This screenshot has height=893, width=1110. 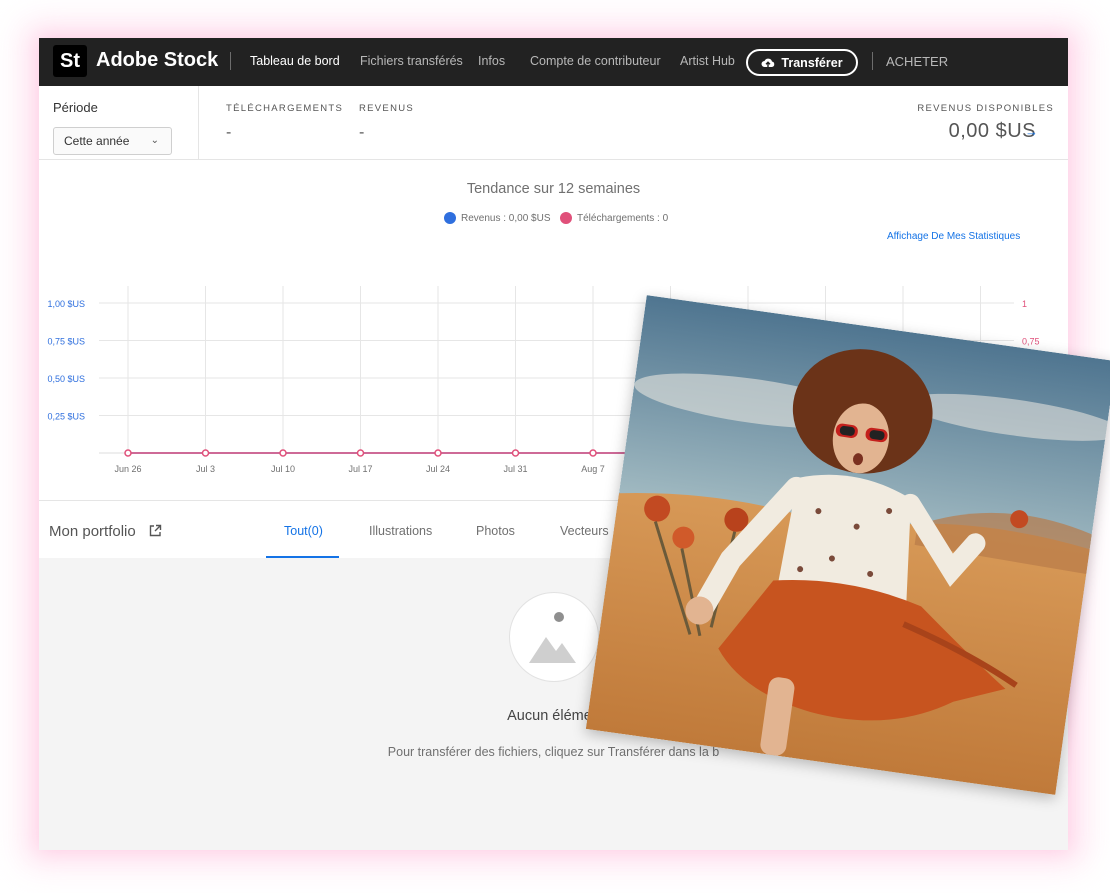 I want to click on legend-revenue: Revenus : 0,00 $US, so click(x=497, y=218).